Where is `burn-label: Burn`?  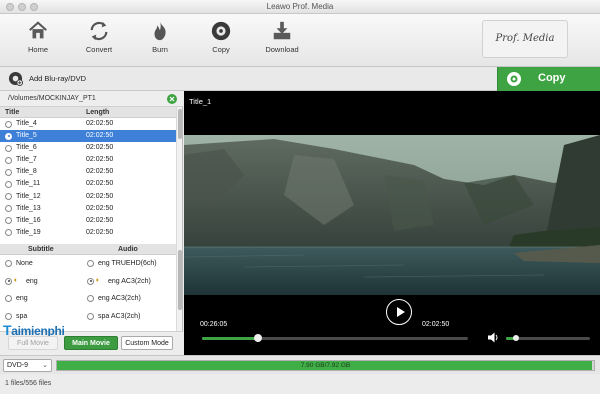 burn-label: Burn is located at coordinates (160, 49).